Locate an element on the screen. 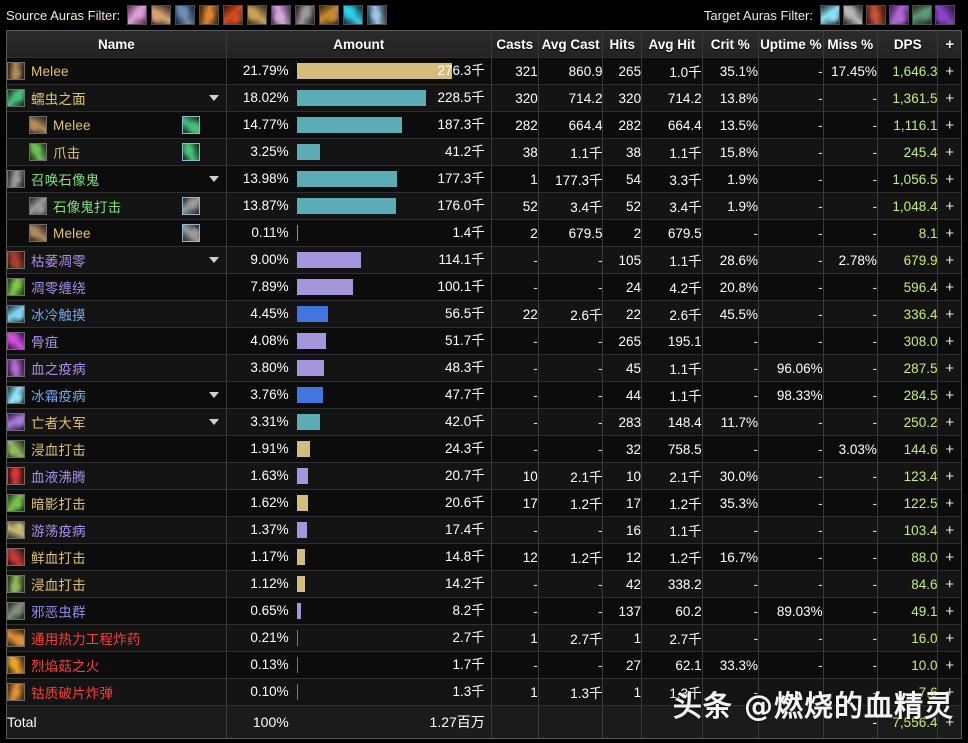  table-row: 爪击 3.25% 41.2千 38 1.1千 38 1.1千 15.8% - -245.4 + is located at coordinates (484, 152).